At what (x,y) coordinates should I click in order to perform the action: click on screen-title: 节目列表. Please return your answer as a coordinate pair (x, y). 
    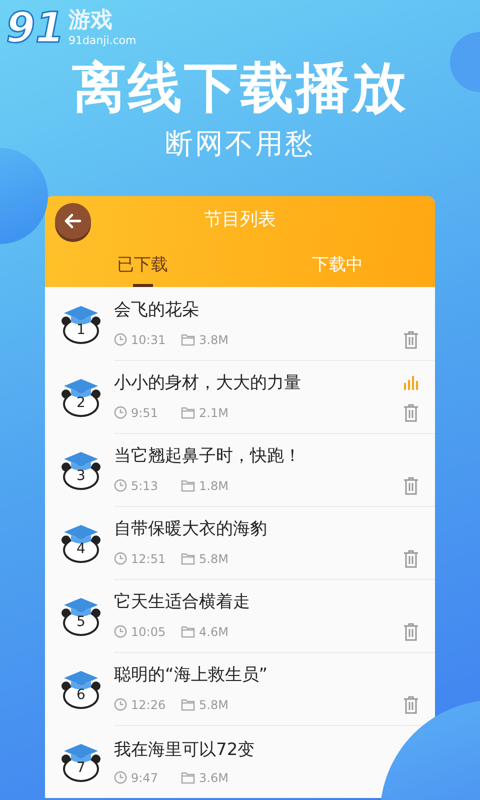
    Looking at the image, I should click on (240, 219).